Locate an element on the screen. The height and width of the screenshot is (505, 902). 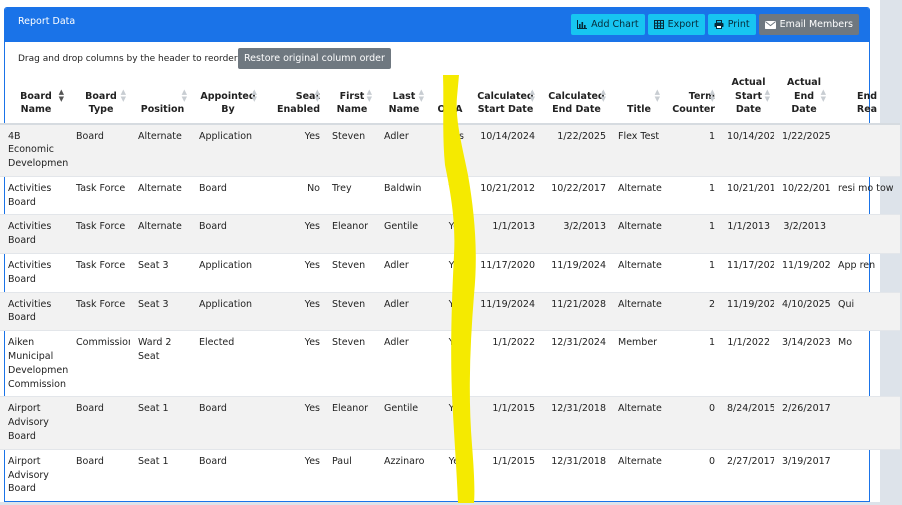
column-header-position: Position ▲ ▼ is located at coordinates (160, 97).